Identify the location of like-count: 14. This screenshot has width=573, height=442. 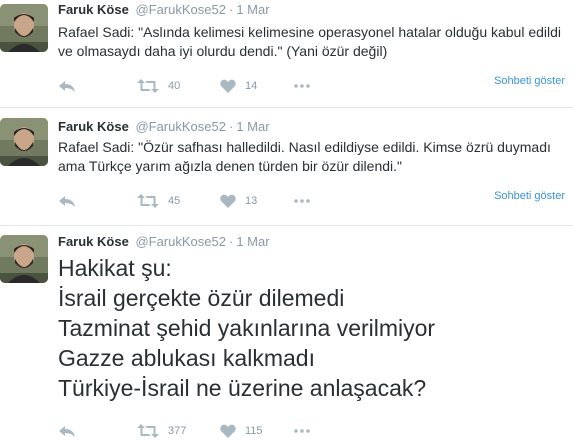
(251, 86).